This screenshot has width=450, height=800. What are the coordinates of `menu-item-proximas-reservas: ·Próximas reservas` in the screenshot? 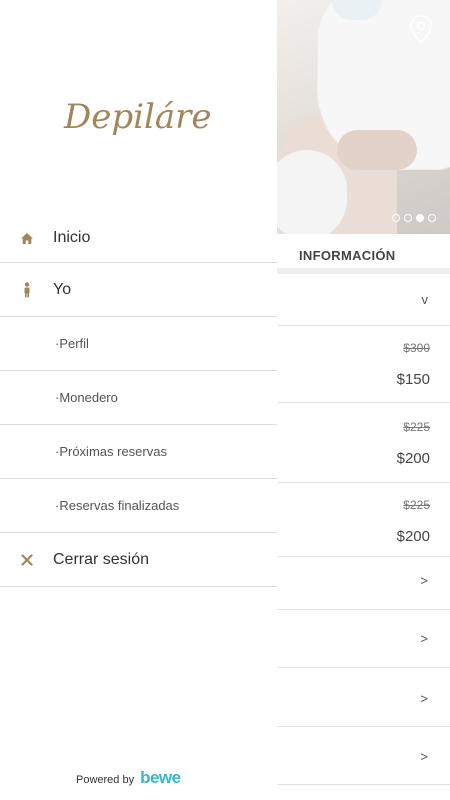 It's located at (138, 452).